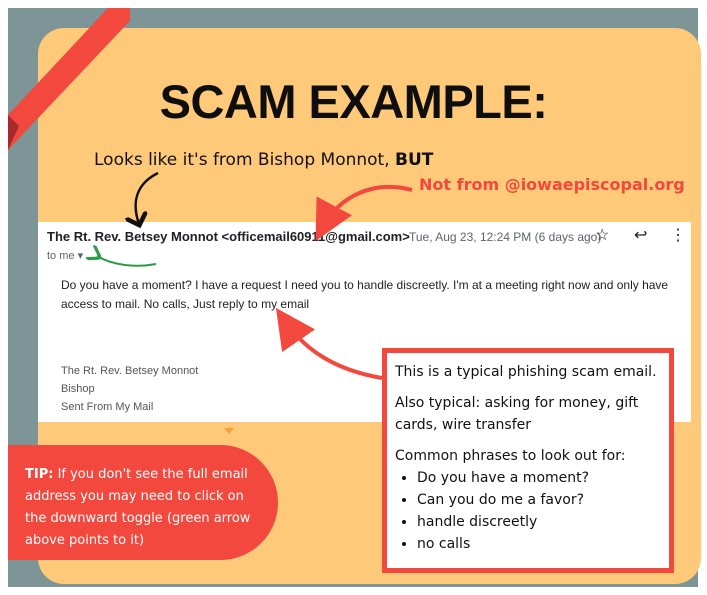  What do you see at coordinates (364, 213) in the screenshot?
I see `red-arrow-top` at bounding box center [364, 213].